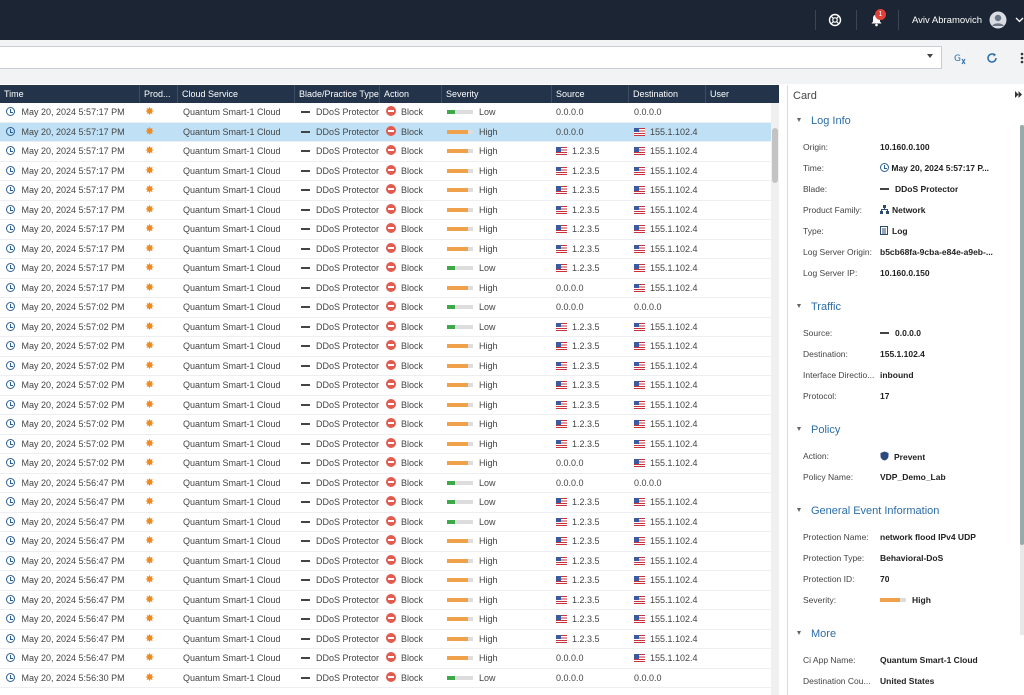 Image resolution: width=1024 pixels, height=695 pixels. What do you see at coordinates (816, 634) in the screenshot?
I see `section-more: More` at bounding box center [816, 634].